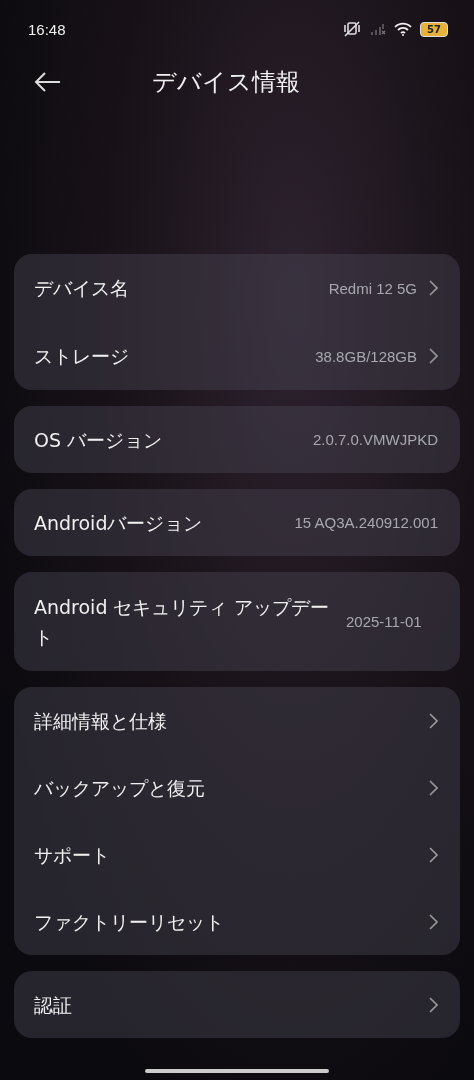 This screenshot has height=1080, width=474. Describe the element at coordinates (129, 922) in the screenshot. I see `row-label: ファクトリーリセット` at that location.